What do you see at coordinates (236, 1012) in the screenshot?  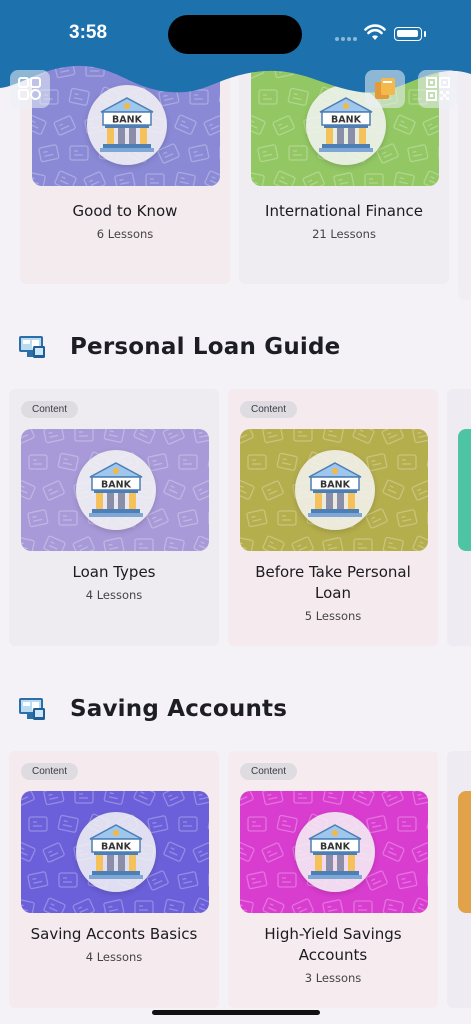 I see `home-indicator` at bounding box center [236, 1012].